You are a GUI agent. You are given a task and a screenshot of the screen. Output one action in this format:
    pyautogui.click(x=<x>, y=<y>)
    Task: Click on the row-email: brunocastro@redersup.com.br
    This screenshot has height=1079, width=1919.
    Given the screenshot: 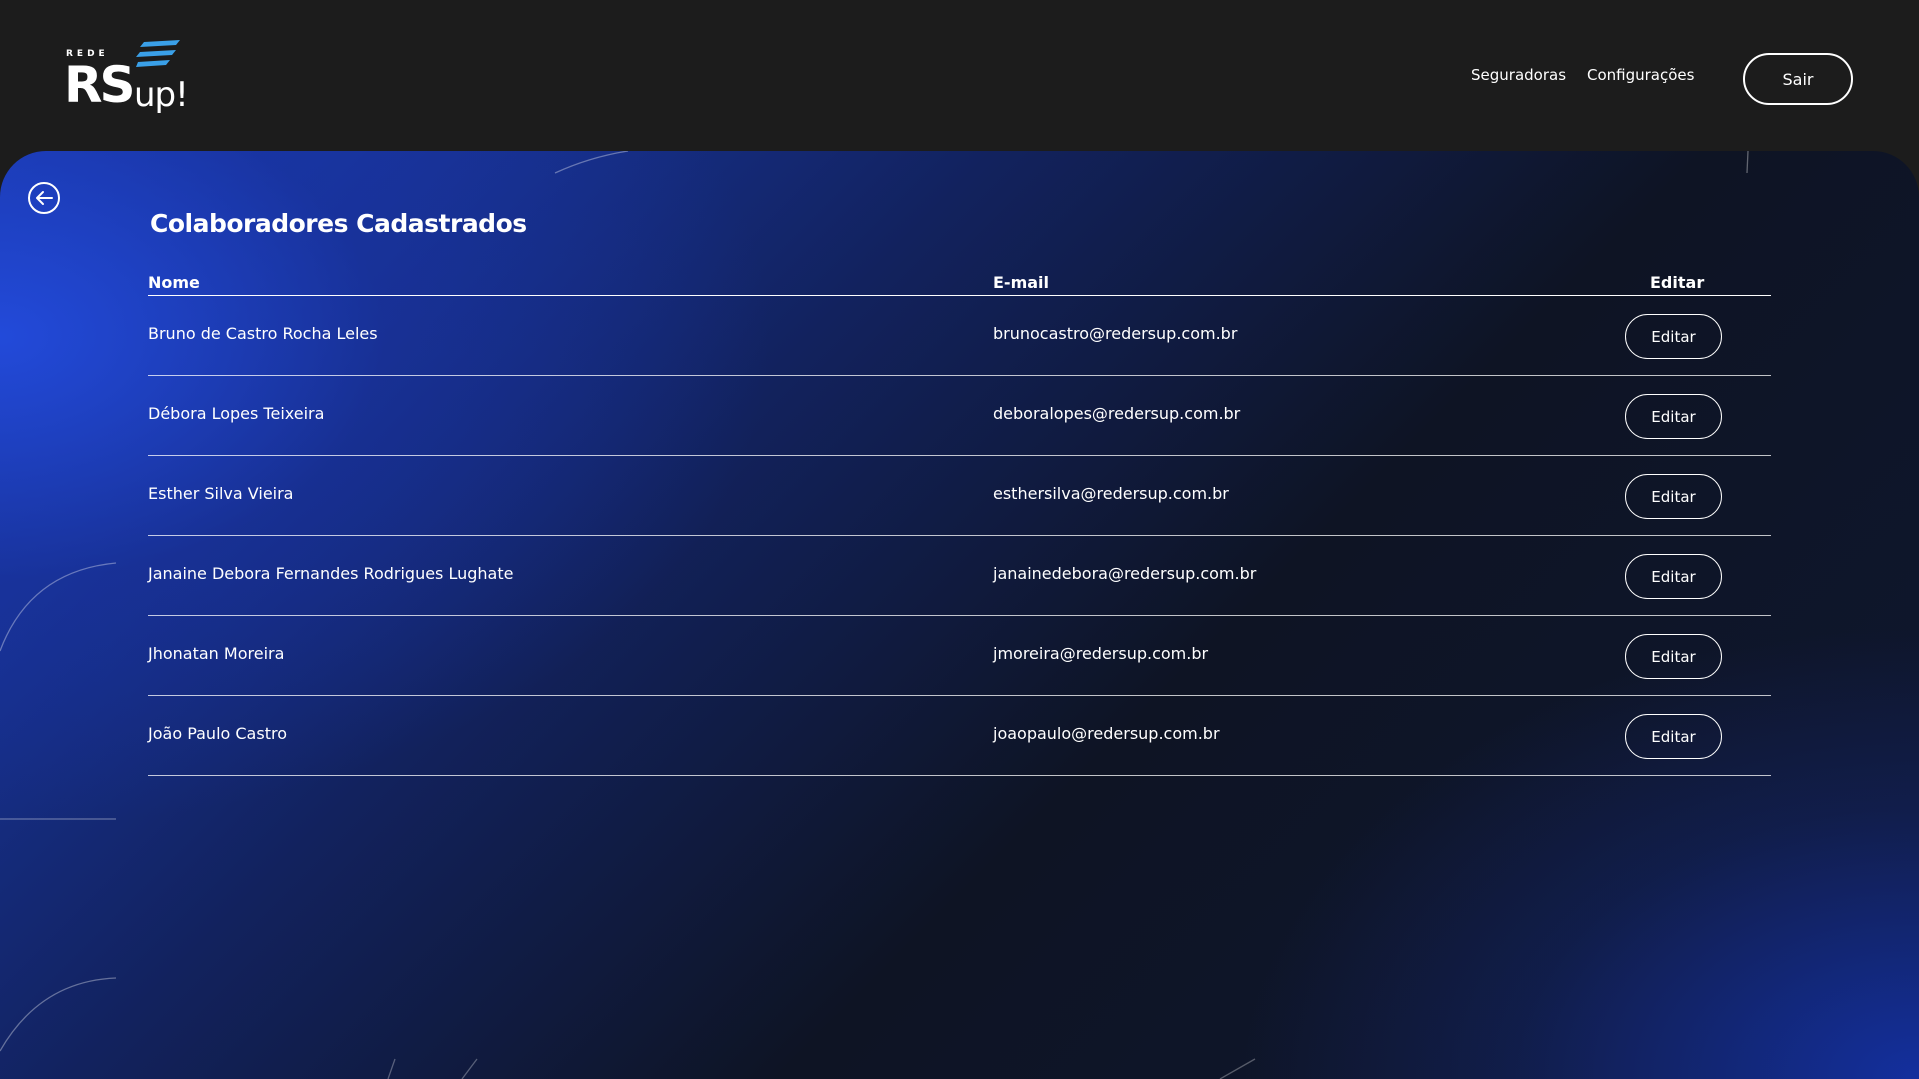 What is the action you would take?
    pyautogui.click(x=1115, y=333)
    